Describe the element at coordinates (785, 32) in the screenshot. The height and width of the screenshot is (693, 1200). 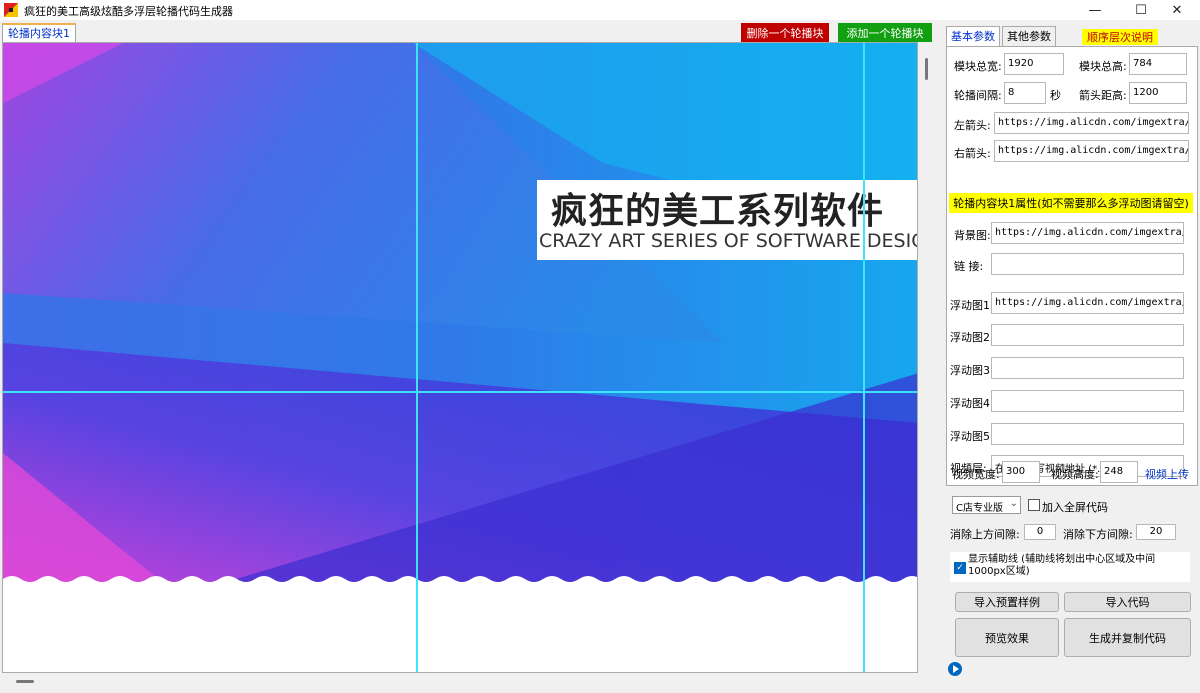
I see `delete-block-button: 删除一个轮播块` at that location.